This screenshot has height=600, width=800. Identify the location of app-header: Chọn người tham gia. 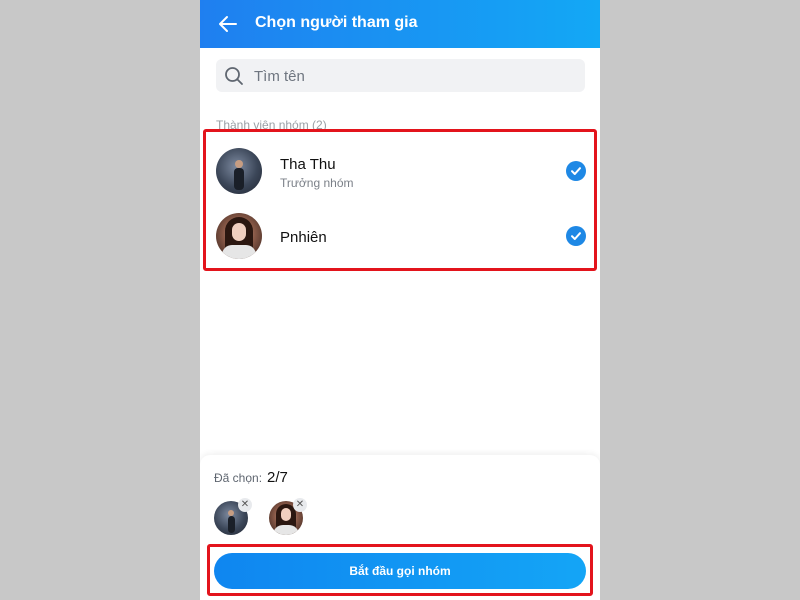
(400, 24).